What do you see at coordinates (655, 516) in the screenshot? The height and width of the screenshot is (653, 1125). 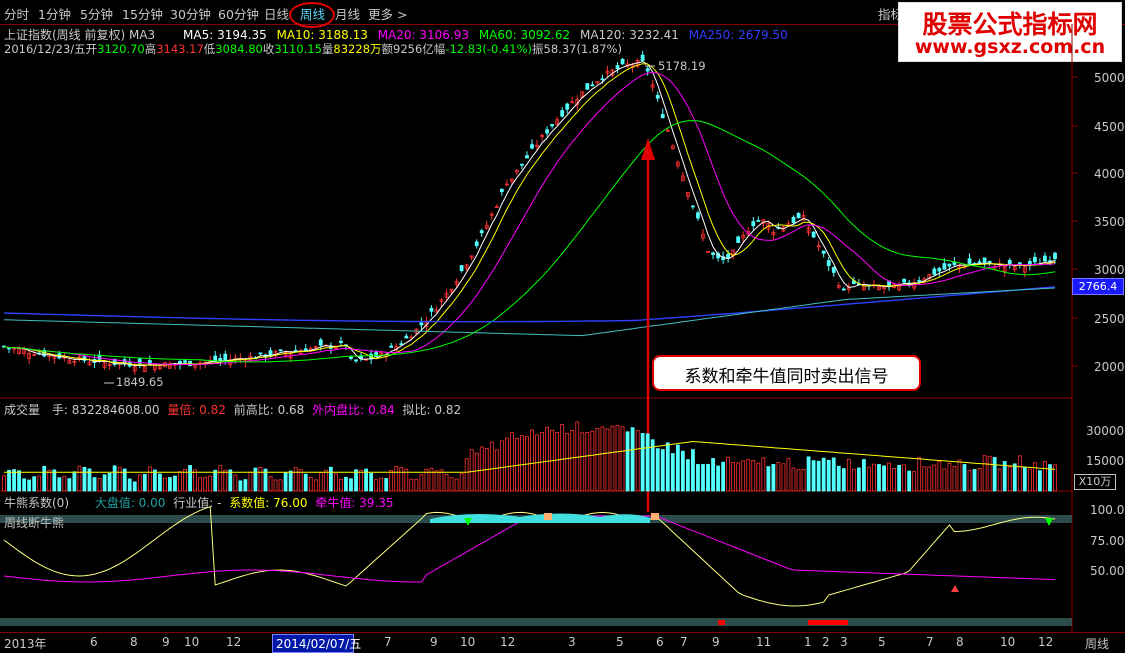 I see `orange-marker` at bounding box center [655, 516].